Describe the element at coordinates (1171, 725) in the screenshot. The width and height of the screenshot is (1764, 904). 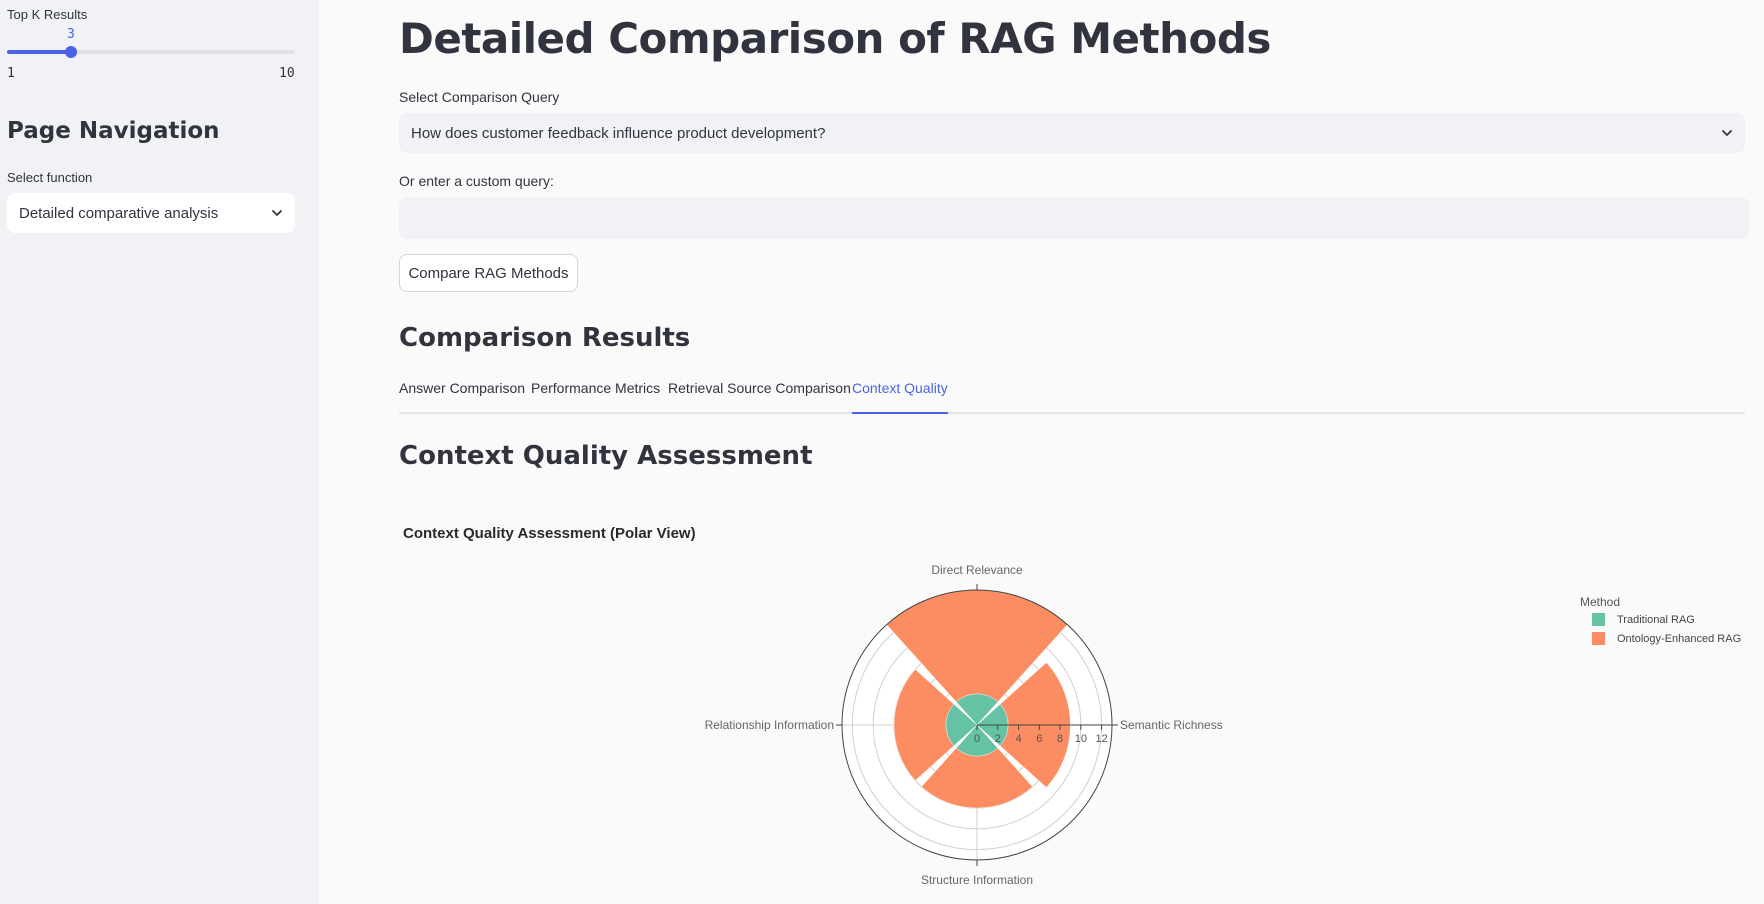
I see `category-label: Semantic Richness` at that location.